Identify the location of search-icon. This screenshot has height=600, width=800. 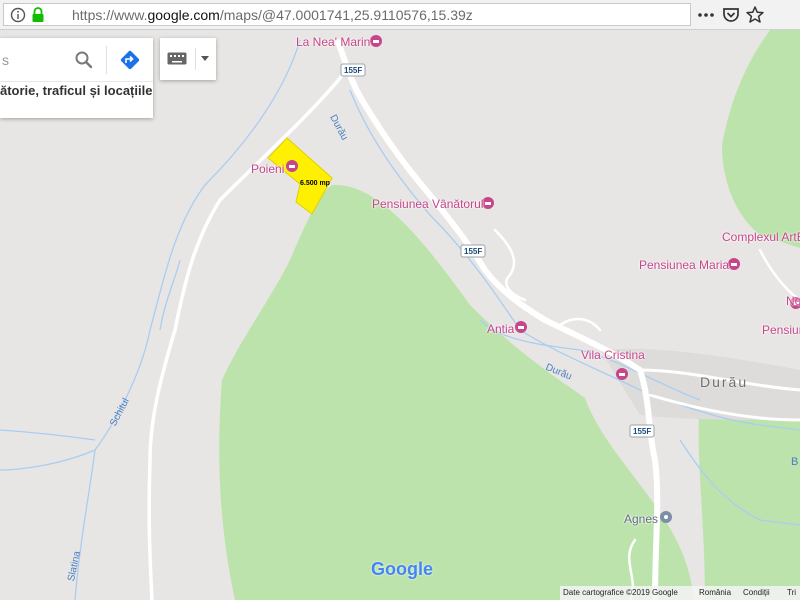
(84, 60).